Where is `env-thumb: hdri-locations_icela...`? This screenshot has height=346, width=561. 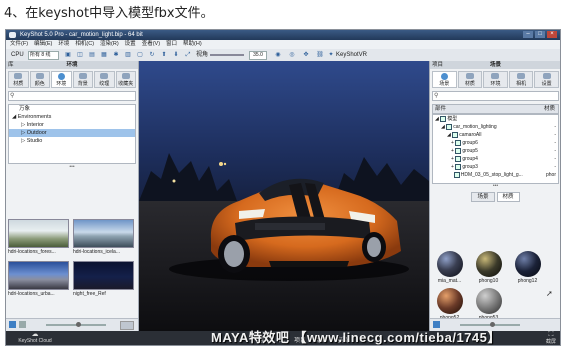 env-thumb: hdri-locations_icela... is located at coordinates (103, 238).